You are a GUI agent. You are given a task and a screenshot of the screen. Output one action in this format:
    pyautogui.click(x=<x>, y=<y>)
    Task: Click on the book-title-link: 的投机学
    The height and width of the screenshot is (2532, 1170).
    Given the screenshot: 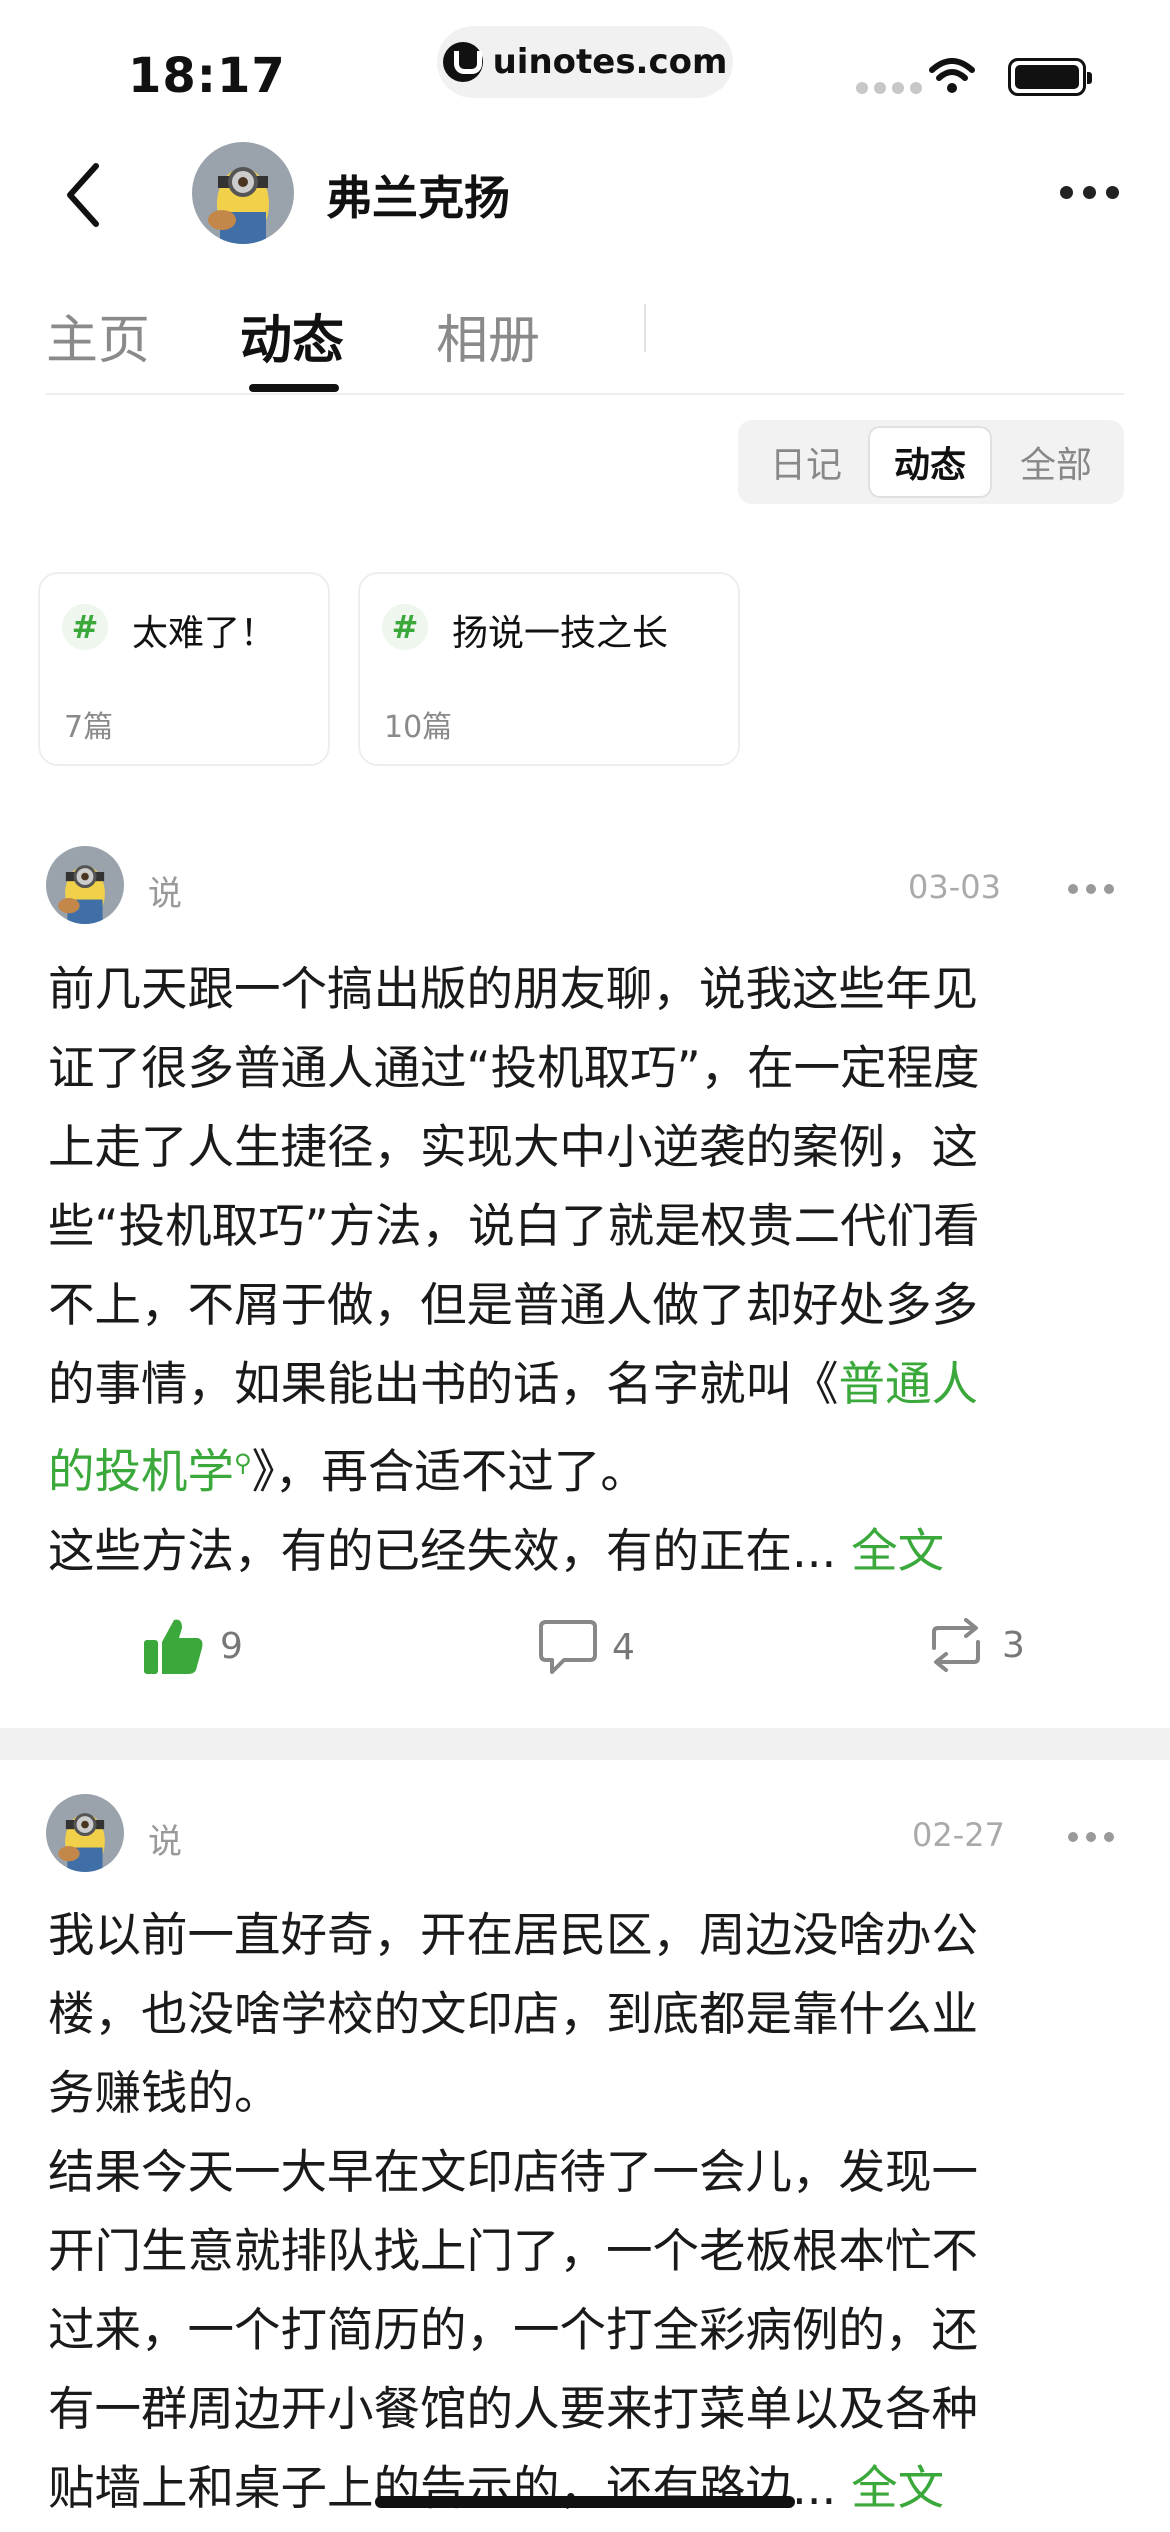 What is the action you would take?
    pyautogui.click(x=141, y=1472)
    